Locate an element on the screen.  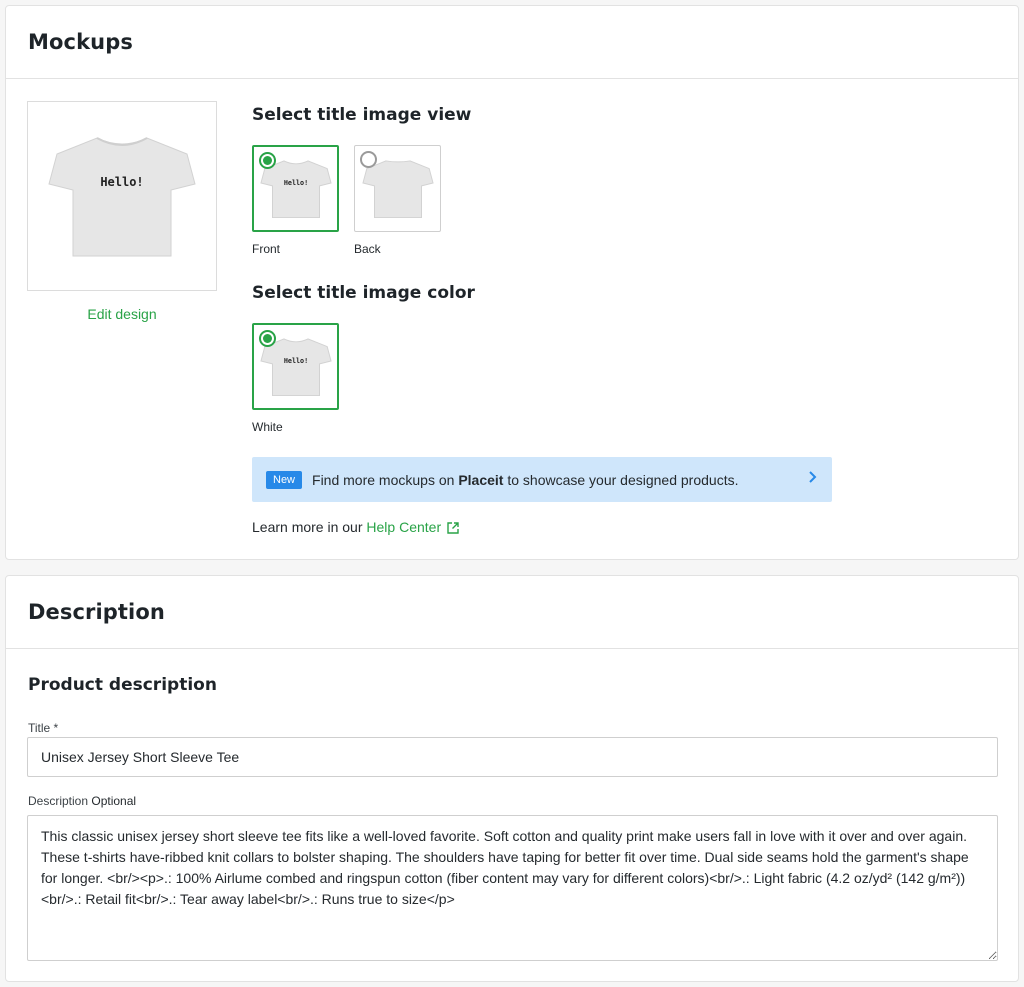
preview-print-text: Hello! is located at coordinates (121, 182).